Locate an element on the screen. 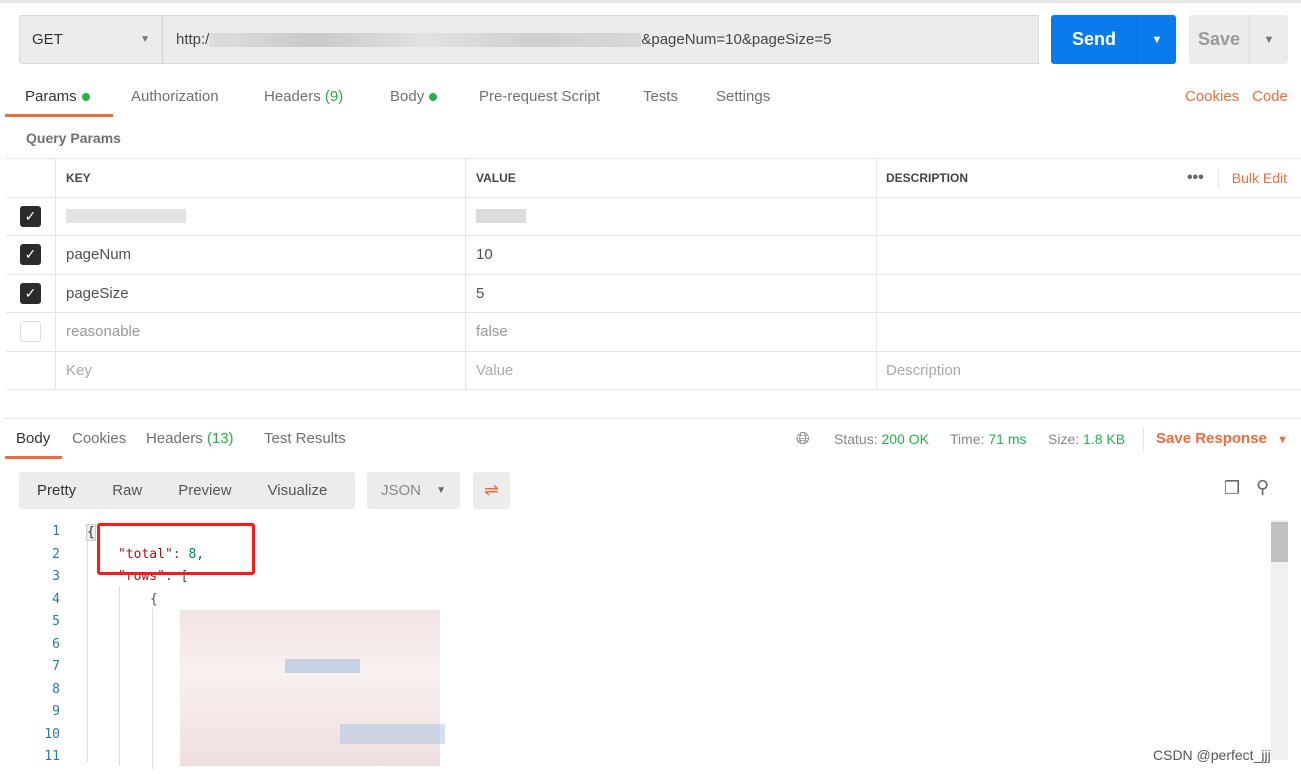 This screenshot has height=774, width=1301. line-number: 6 is located at coordinates (56, 644).